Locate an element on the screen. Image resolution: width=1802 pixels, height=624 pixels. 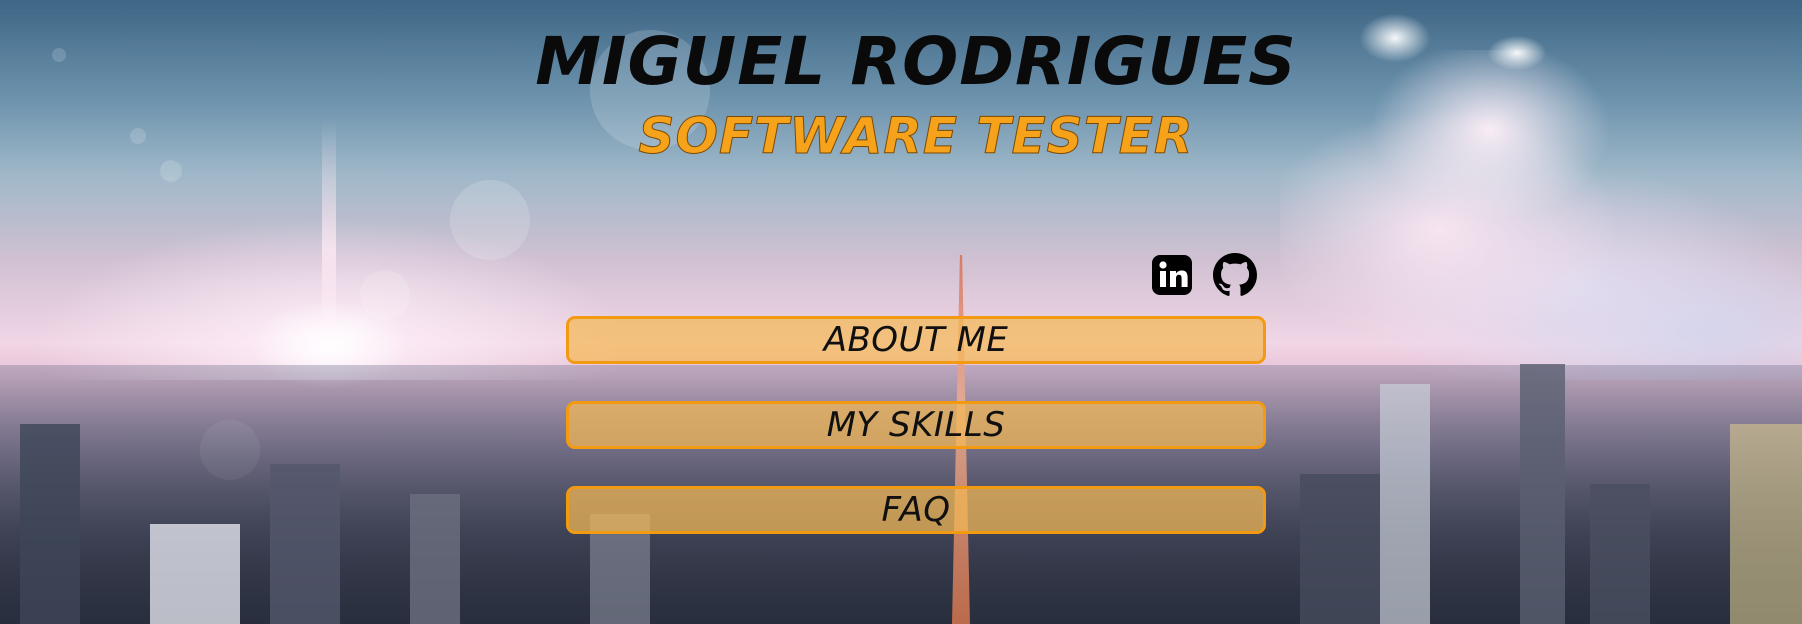
my-skills-button: MY SKILLS is located at coordinates (916, 425).